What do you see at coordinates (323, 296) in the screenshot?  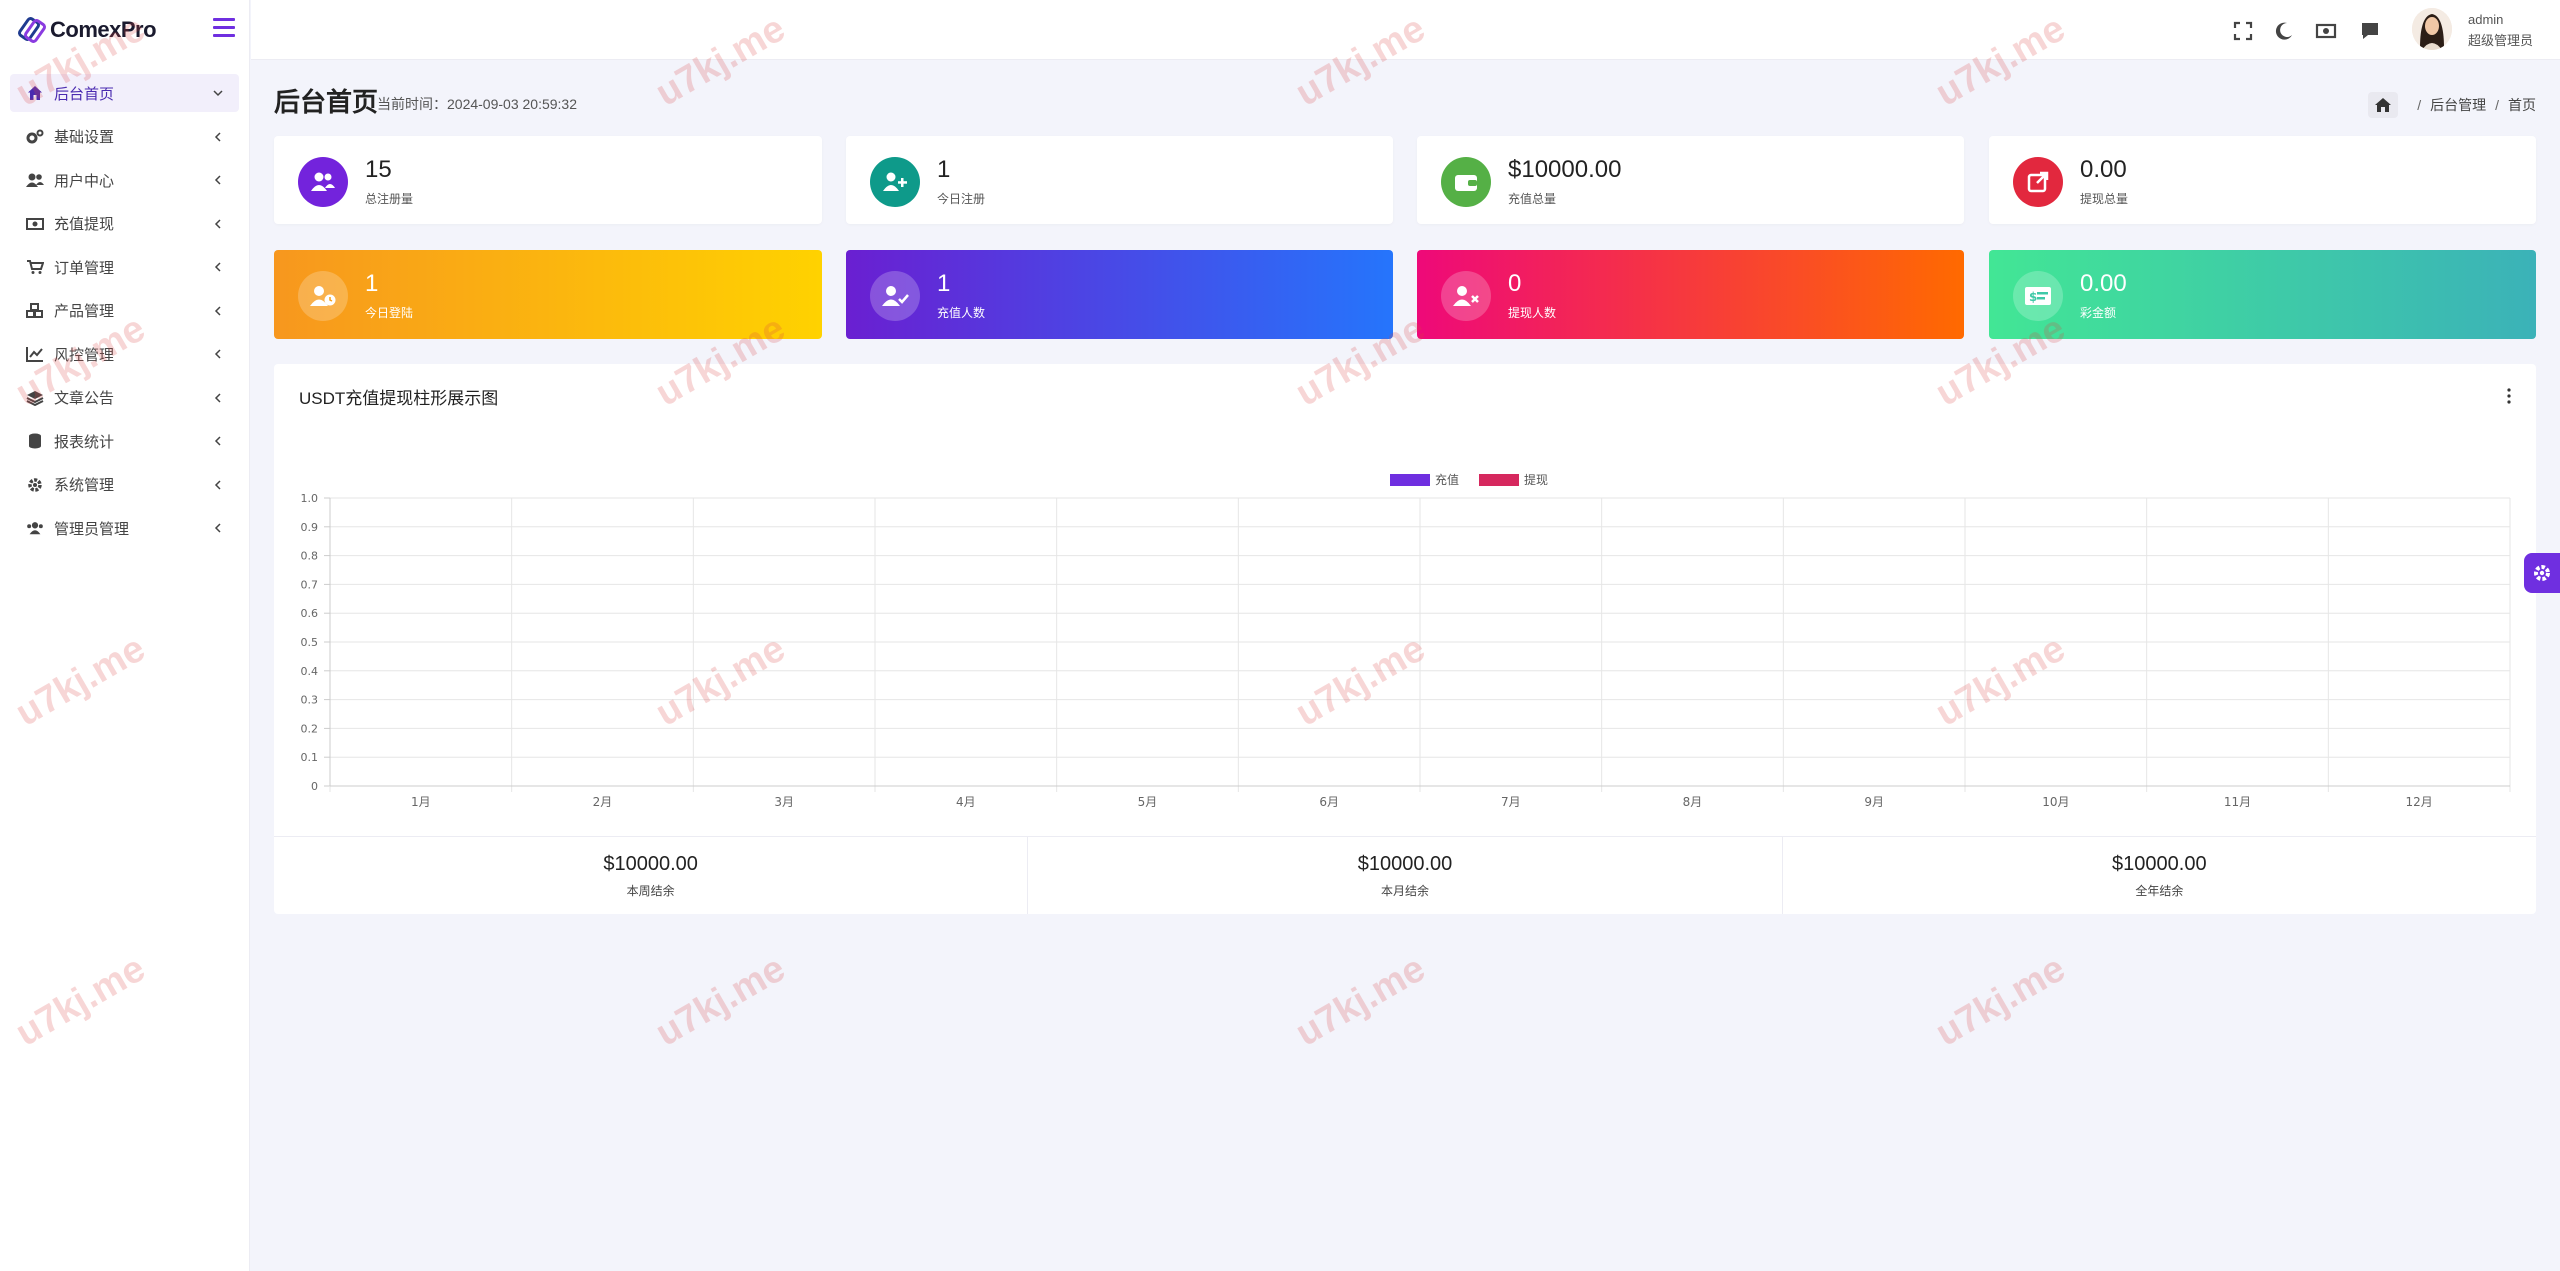 I see `user-clock-icon` at bounding box center [323, 296].